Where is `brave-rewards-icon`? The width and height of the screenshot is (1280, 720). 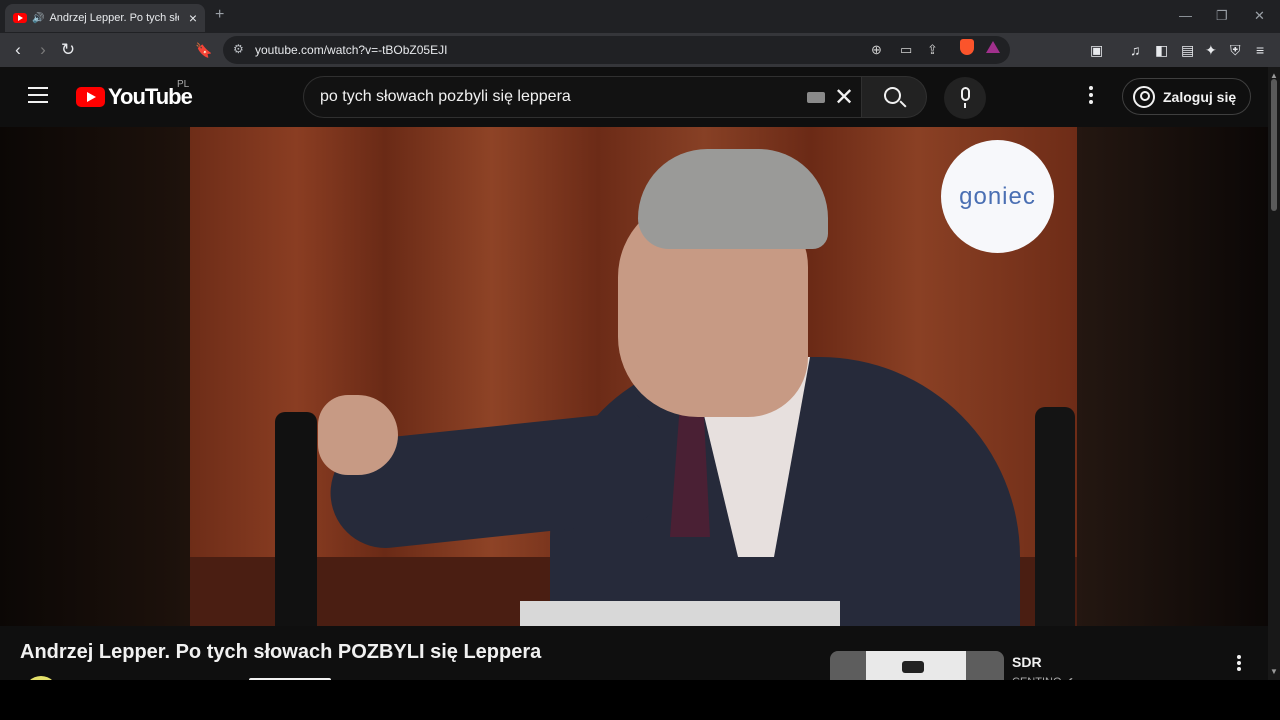 brave-rewards-icon is located at coordinates (993, 47).